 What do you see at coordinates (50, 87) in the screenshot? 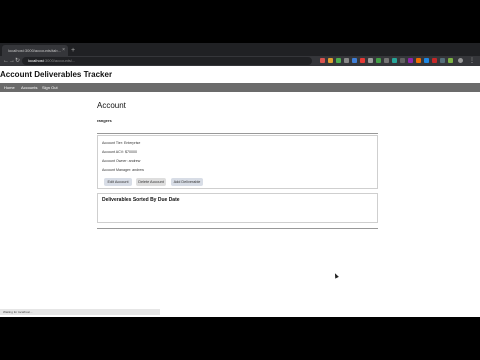
I see `nav-sign-out: Sign Out` at bounding box center [50, 87].